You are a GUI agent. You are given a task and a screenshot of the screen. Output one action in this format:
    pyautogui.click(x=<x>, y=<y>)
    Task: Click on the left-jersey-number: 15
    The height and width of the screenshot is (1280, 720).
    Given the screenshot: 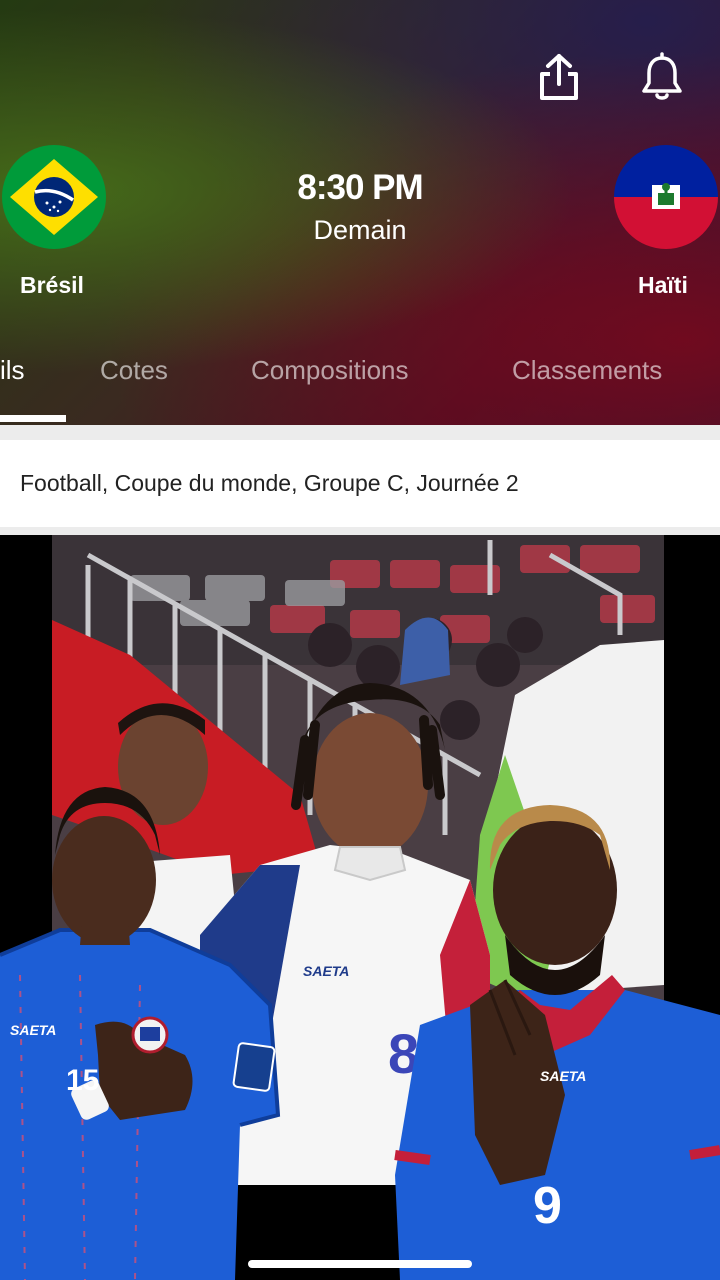 What is the action you would take?
    pyautogui.click(x=82, y=1080)
    